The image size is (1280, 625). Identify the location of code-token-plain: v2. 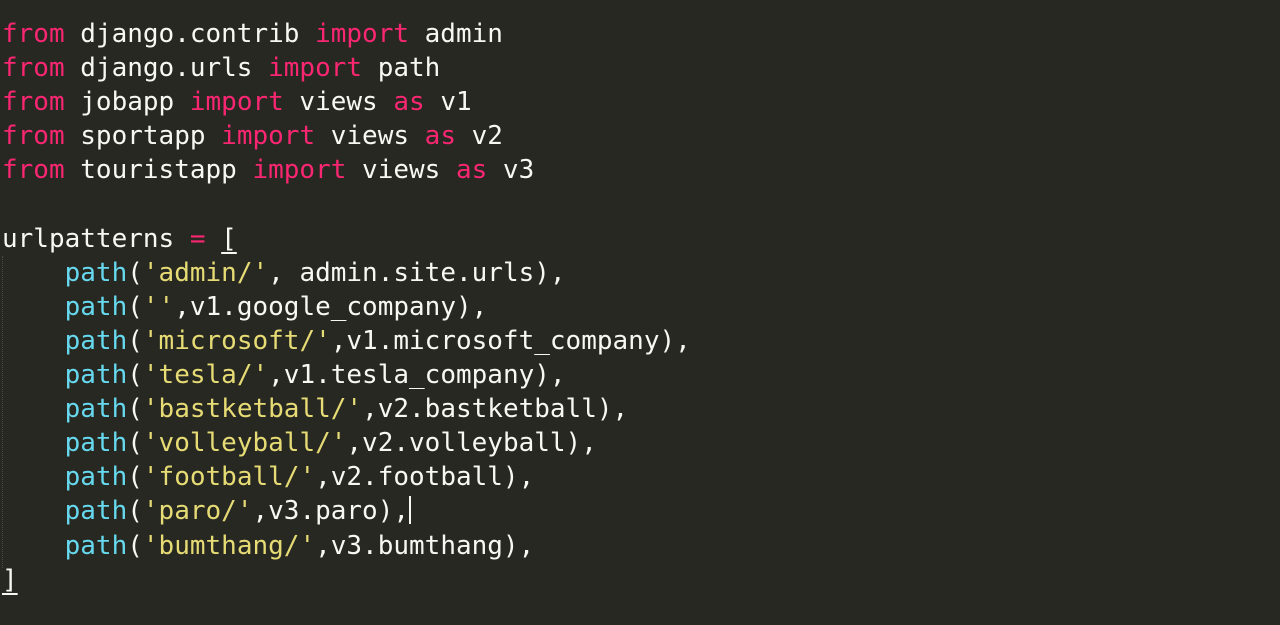
(479, 136).